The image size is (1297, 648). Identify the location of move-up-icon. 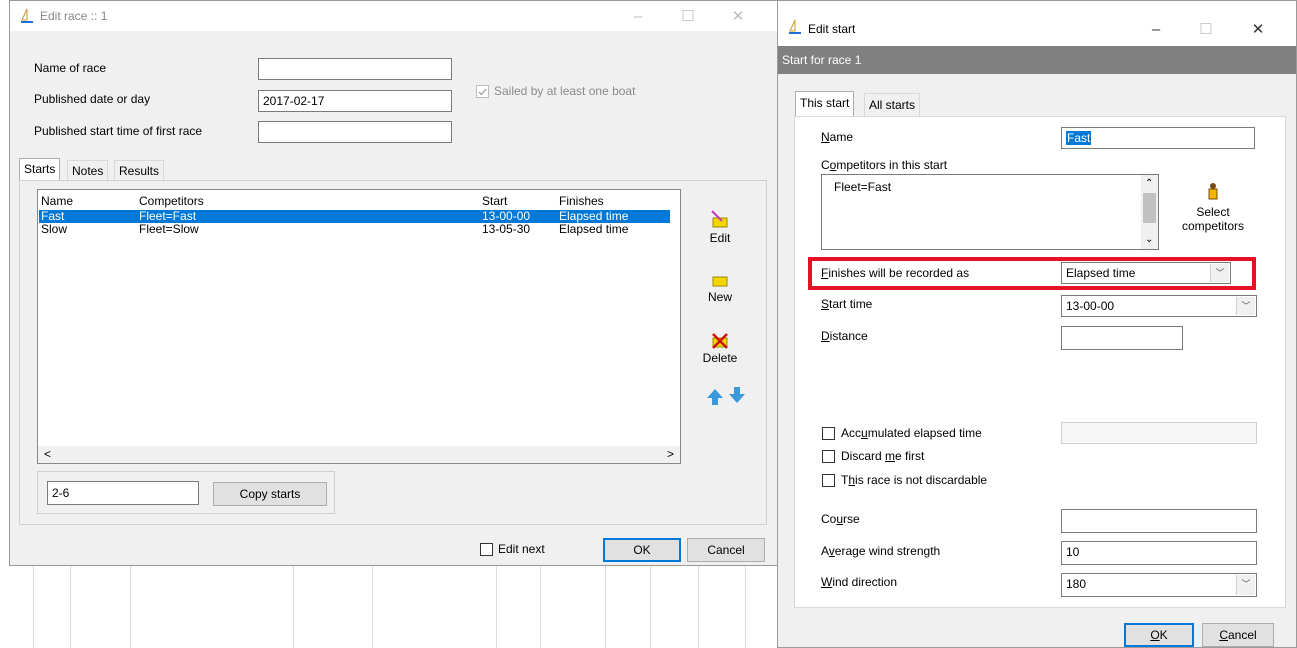
(715, 397).